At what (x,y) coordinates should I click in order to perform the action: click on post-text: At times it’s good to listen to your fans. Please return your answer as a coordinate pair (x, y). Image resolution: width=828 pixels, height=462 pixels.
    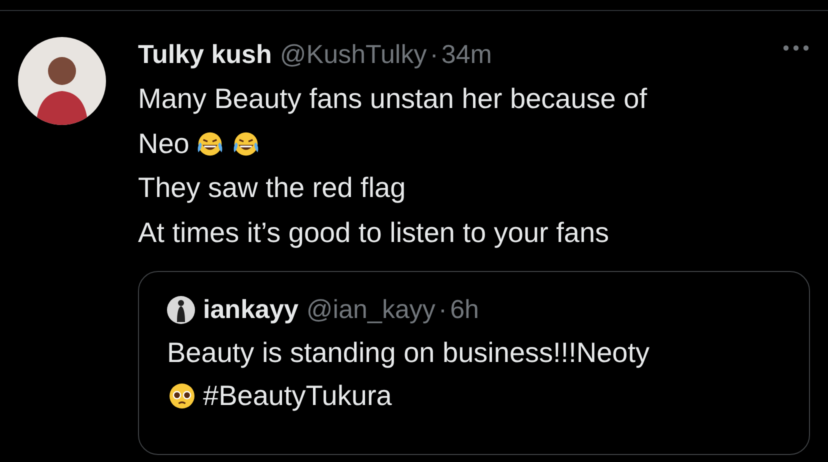
    Looking at the image, I should click on (374, 233).